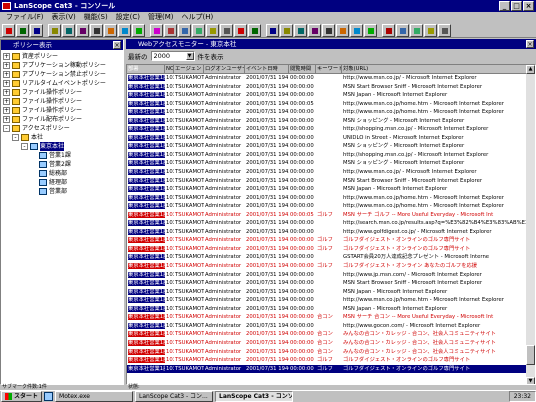 The image size is (536, 402). I want to click on tree-item: 営業2課, so click(63, 164).